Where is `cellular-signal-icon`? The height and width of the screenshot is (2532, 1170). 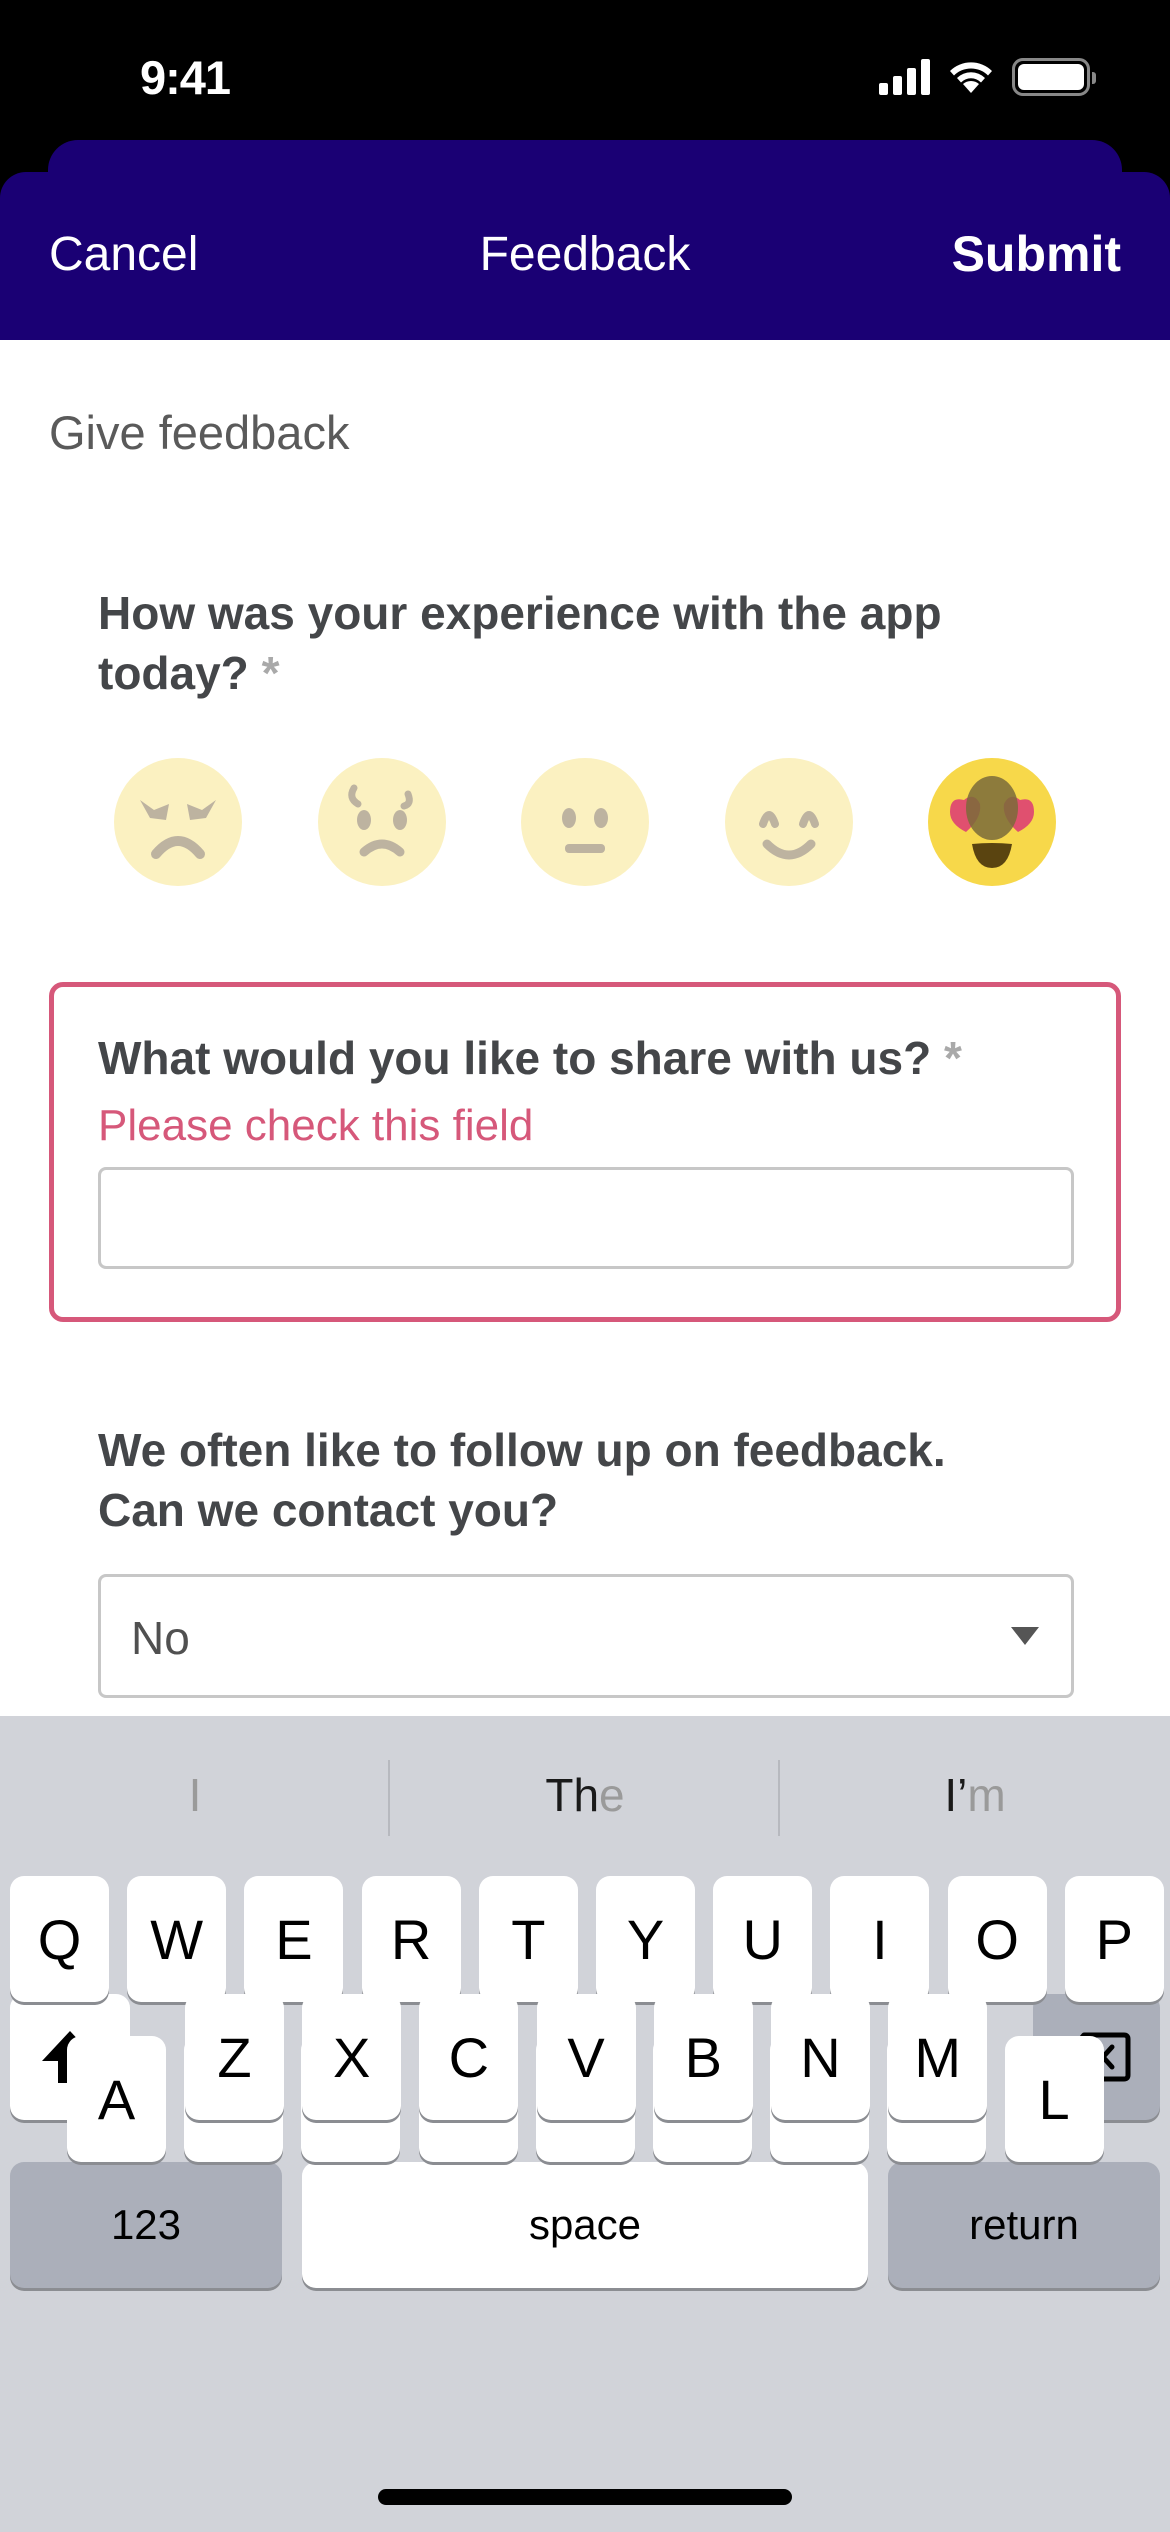
cellular-signal-icon is located at coordinates (904, 77).